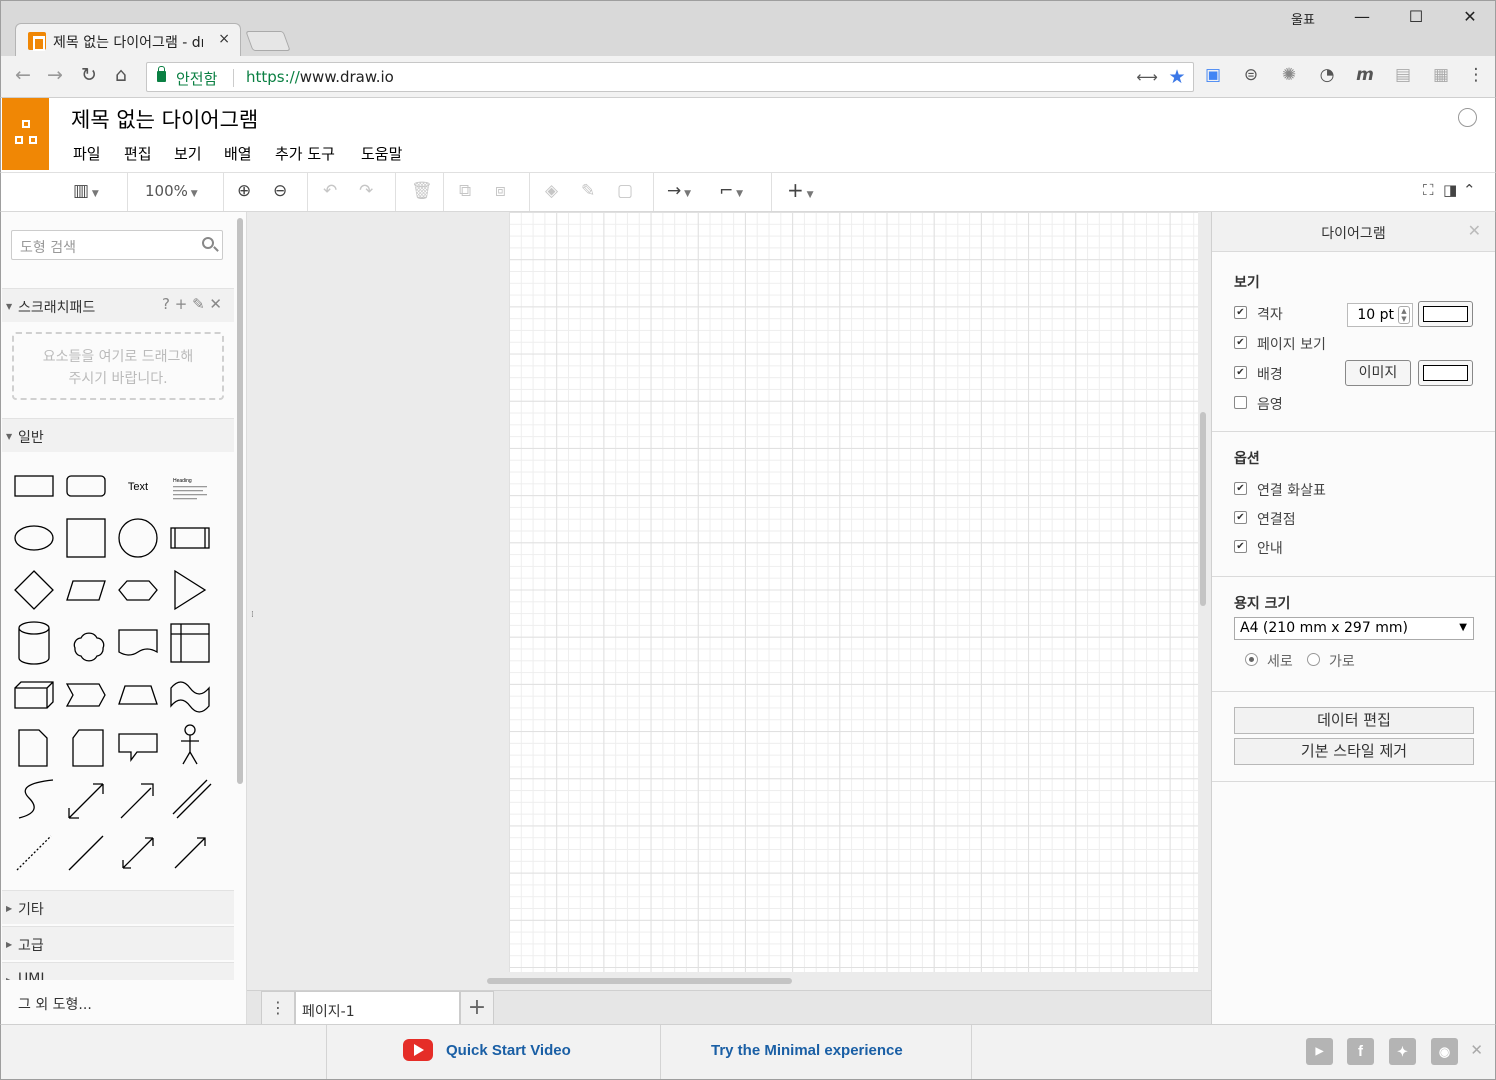  Describe the element at coordinates (118, 971) in the screenshot. I see `section-uml: ▶ UML` at that location.